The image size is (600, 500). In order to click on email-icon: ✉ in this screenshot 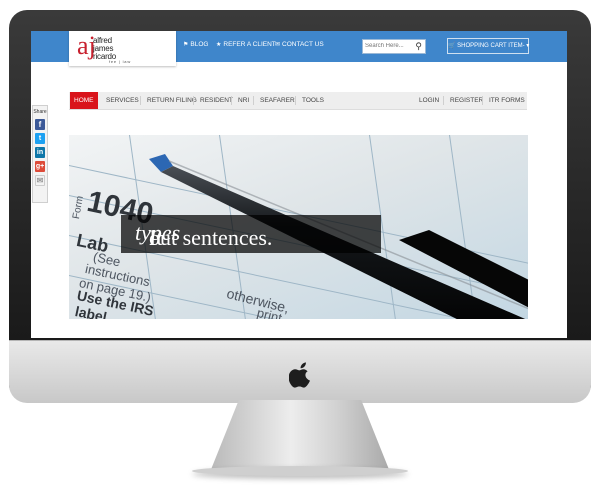, I will do `click(40, 180)`.